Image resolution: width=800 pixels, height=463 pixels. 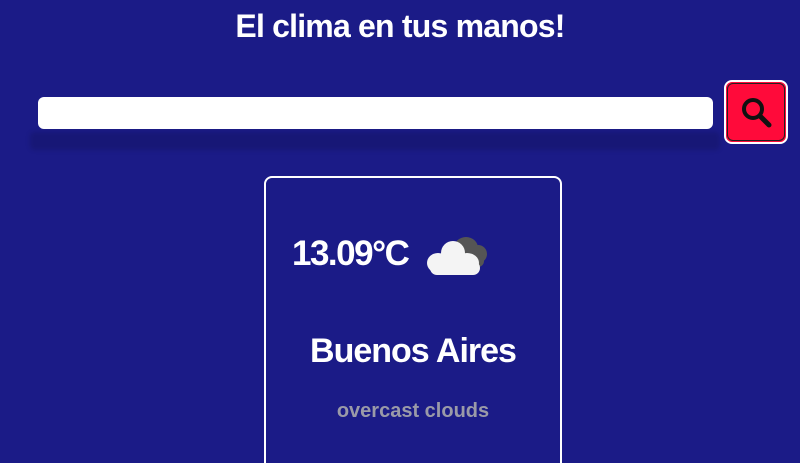 What do you see at coordinates (413, 411) in the screenshot?
I see `weather-description: overcast clouds` at bounding box center [413, 411].